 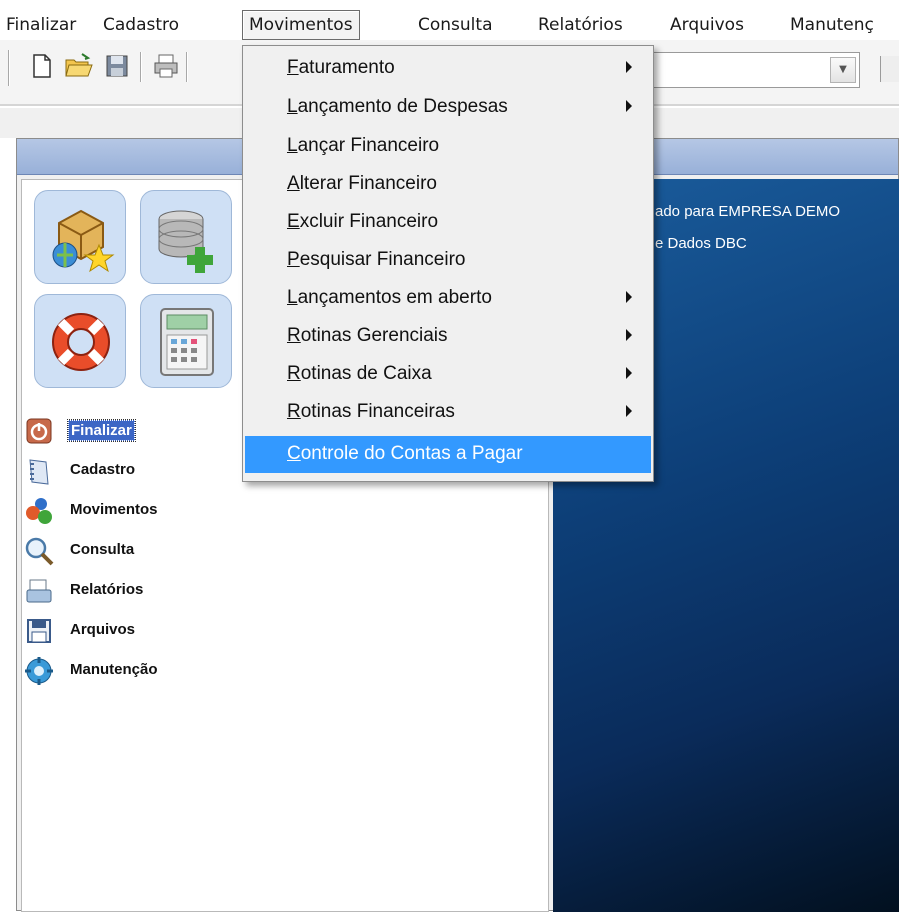 I want to click on menu-item-lancamentos-em-aberto: Lançamentos em aberto, so click(x=448, y=298).